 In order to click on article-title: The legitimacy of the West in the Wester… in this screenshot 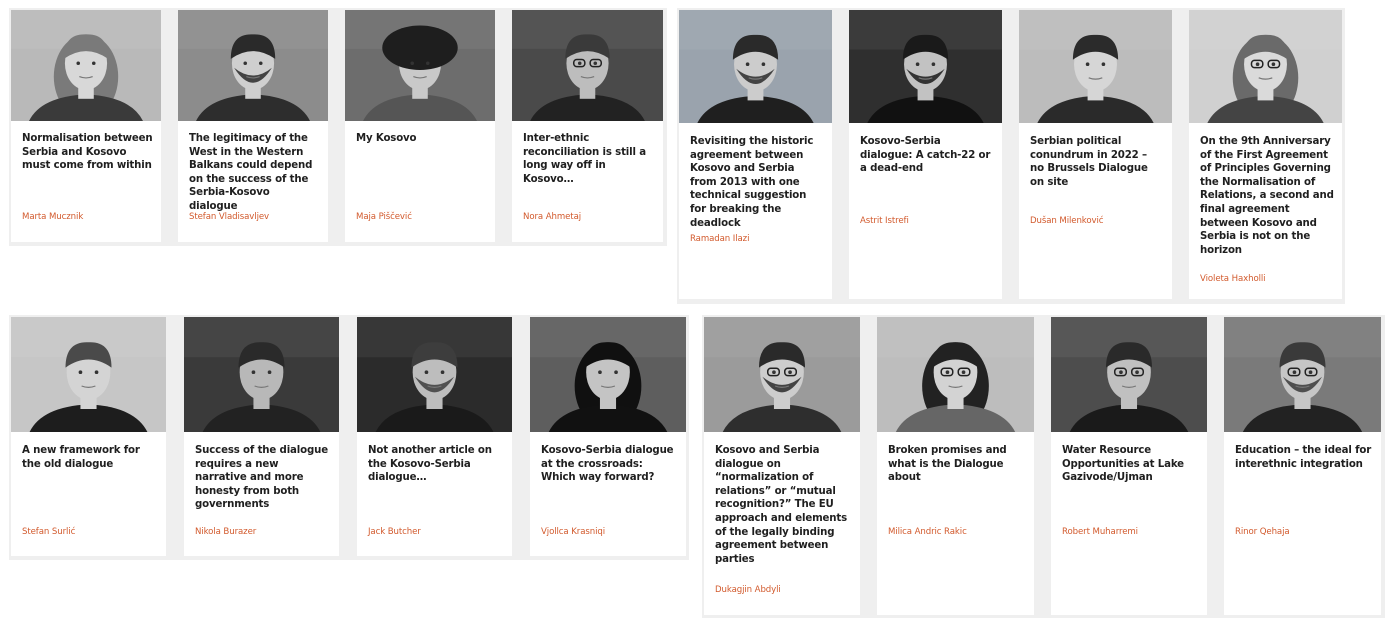, I will do `click(254, 173)`.